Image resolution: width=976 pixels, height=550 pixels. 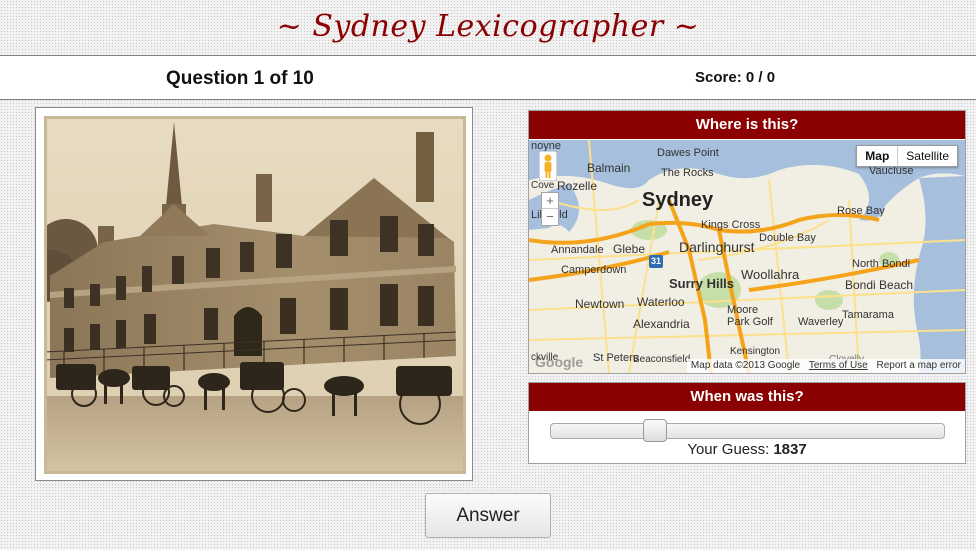 I want to click on map-type-control: Map Satellite, so click(x=907, y=156).